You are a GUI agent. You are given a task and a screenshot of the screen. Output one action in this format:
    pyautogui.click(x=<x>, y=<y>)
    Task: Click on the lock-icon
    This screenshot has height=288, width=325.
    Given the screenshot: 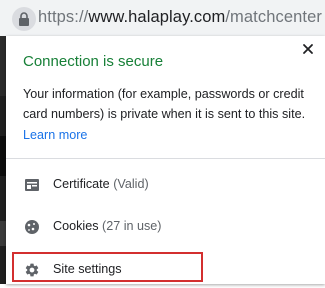 What is the action you would take?
    pyautogui.click(x=24, y=19)
    